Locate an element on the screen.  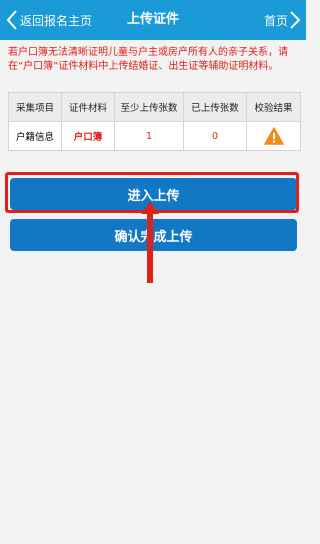
header-uploaded-count: 已上传张数 is located at coordinates (215, 107).